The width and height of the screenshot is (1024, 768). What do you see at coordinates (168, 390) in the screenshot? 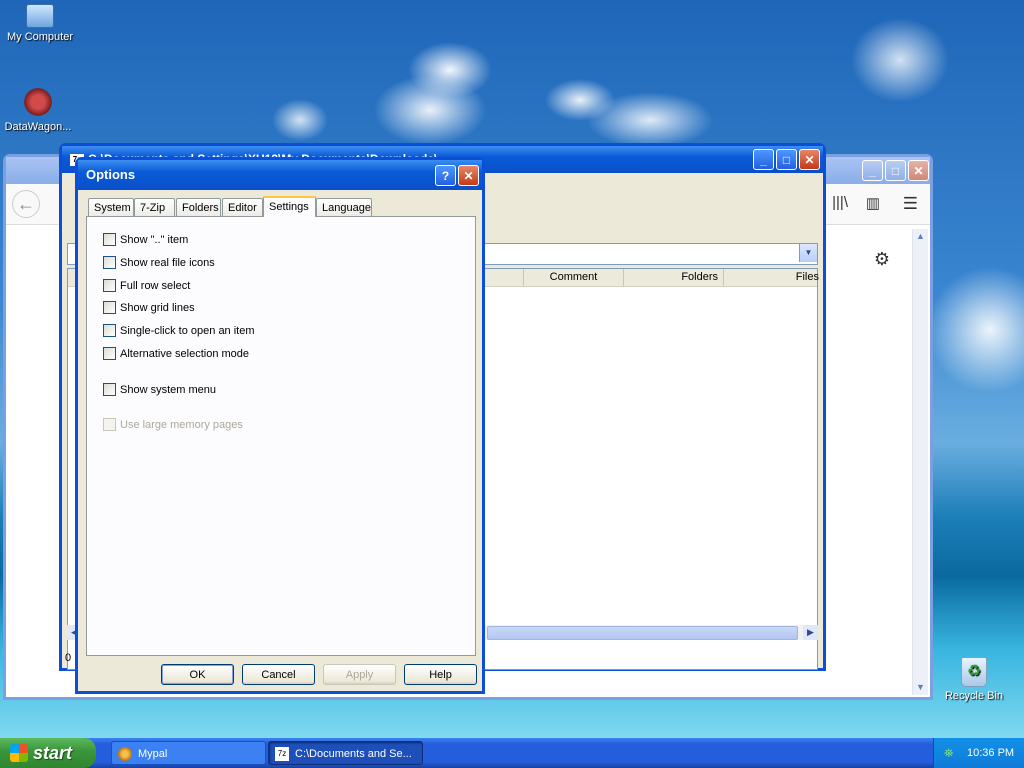
I see `checkbox-label: Show system menu` at bounding box center [168, 390].